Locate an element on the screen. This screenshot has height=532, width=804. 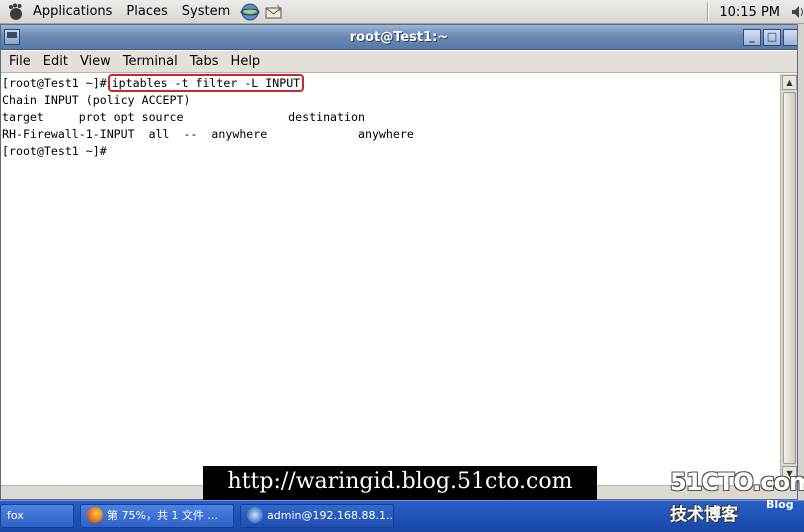
terminal-line: Chain INPUT (policy ACCEPT) is located at coordinates (96, 100).